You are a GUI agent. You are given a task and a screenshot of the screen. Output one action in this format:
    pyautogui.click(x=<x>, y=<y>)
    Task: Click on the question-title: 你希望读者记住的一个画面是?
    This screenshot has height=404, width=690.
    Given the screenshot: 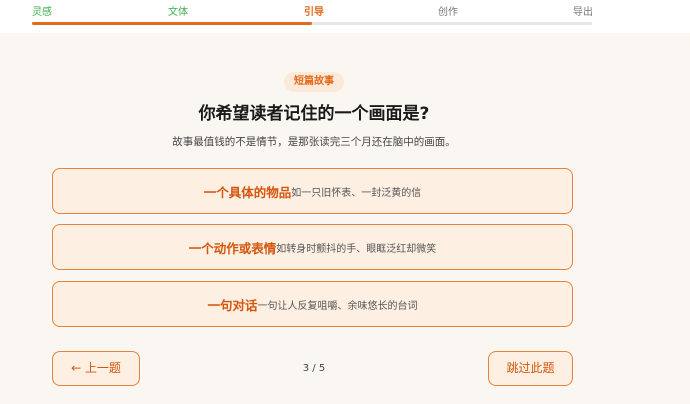 What is the action you would take?
    pyautogui.click(x=314, y=114)
    